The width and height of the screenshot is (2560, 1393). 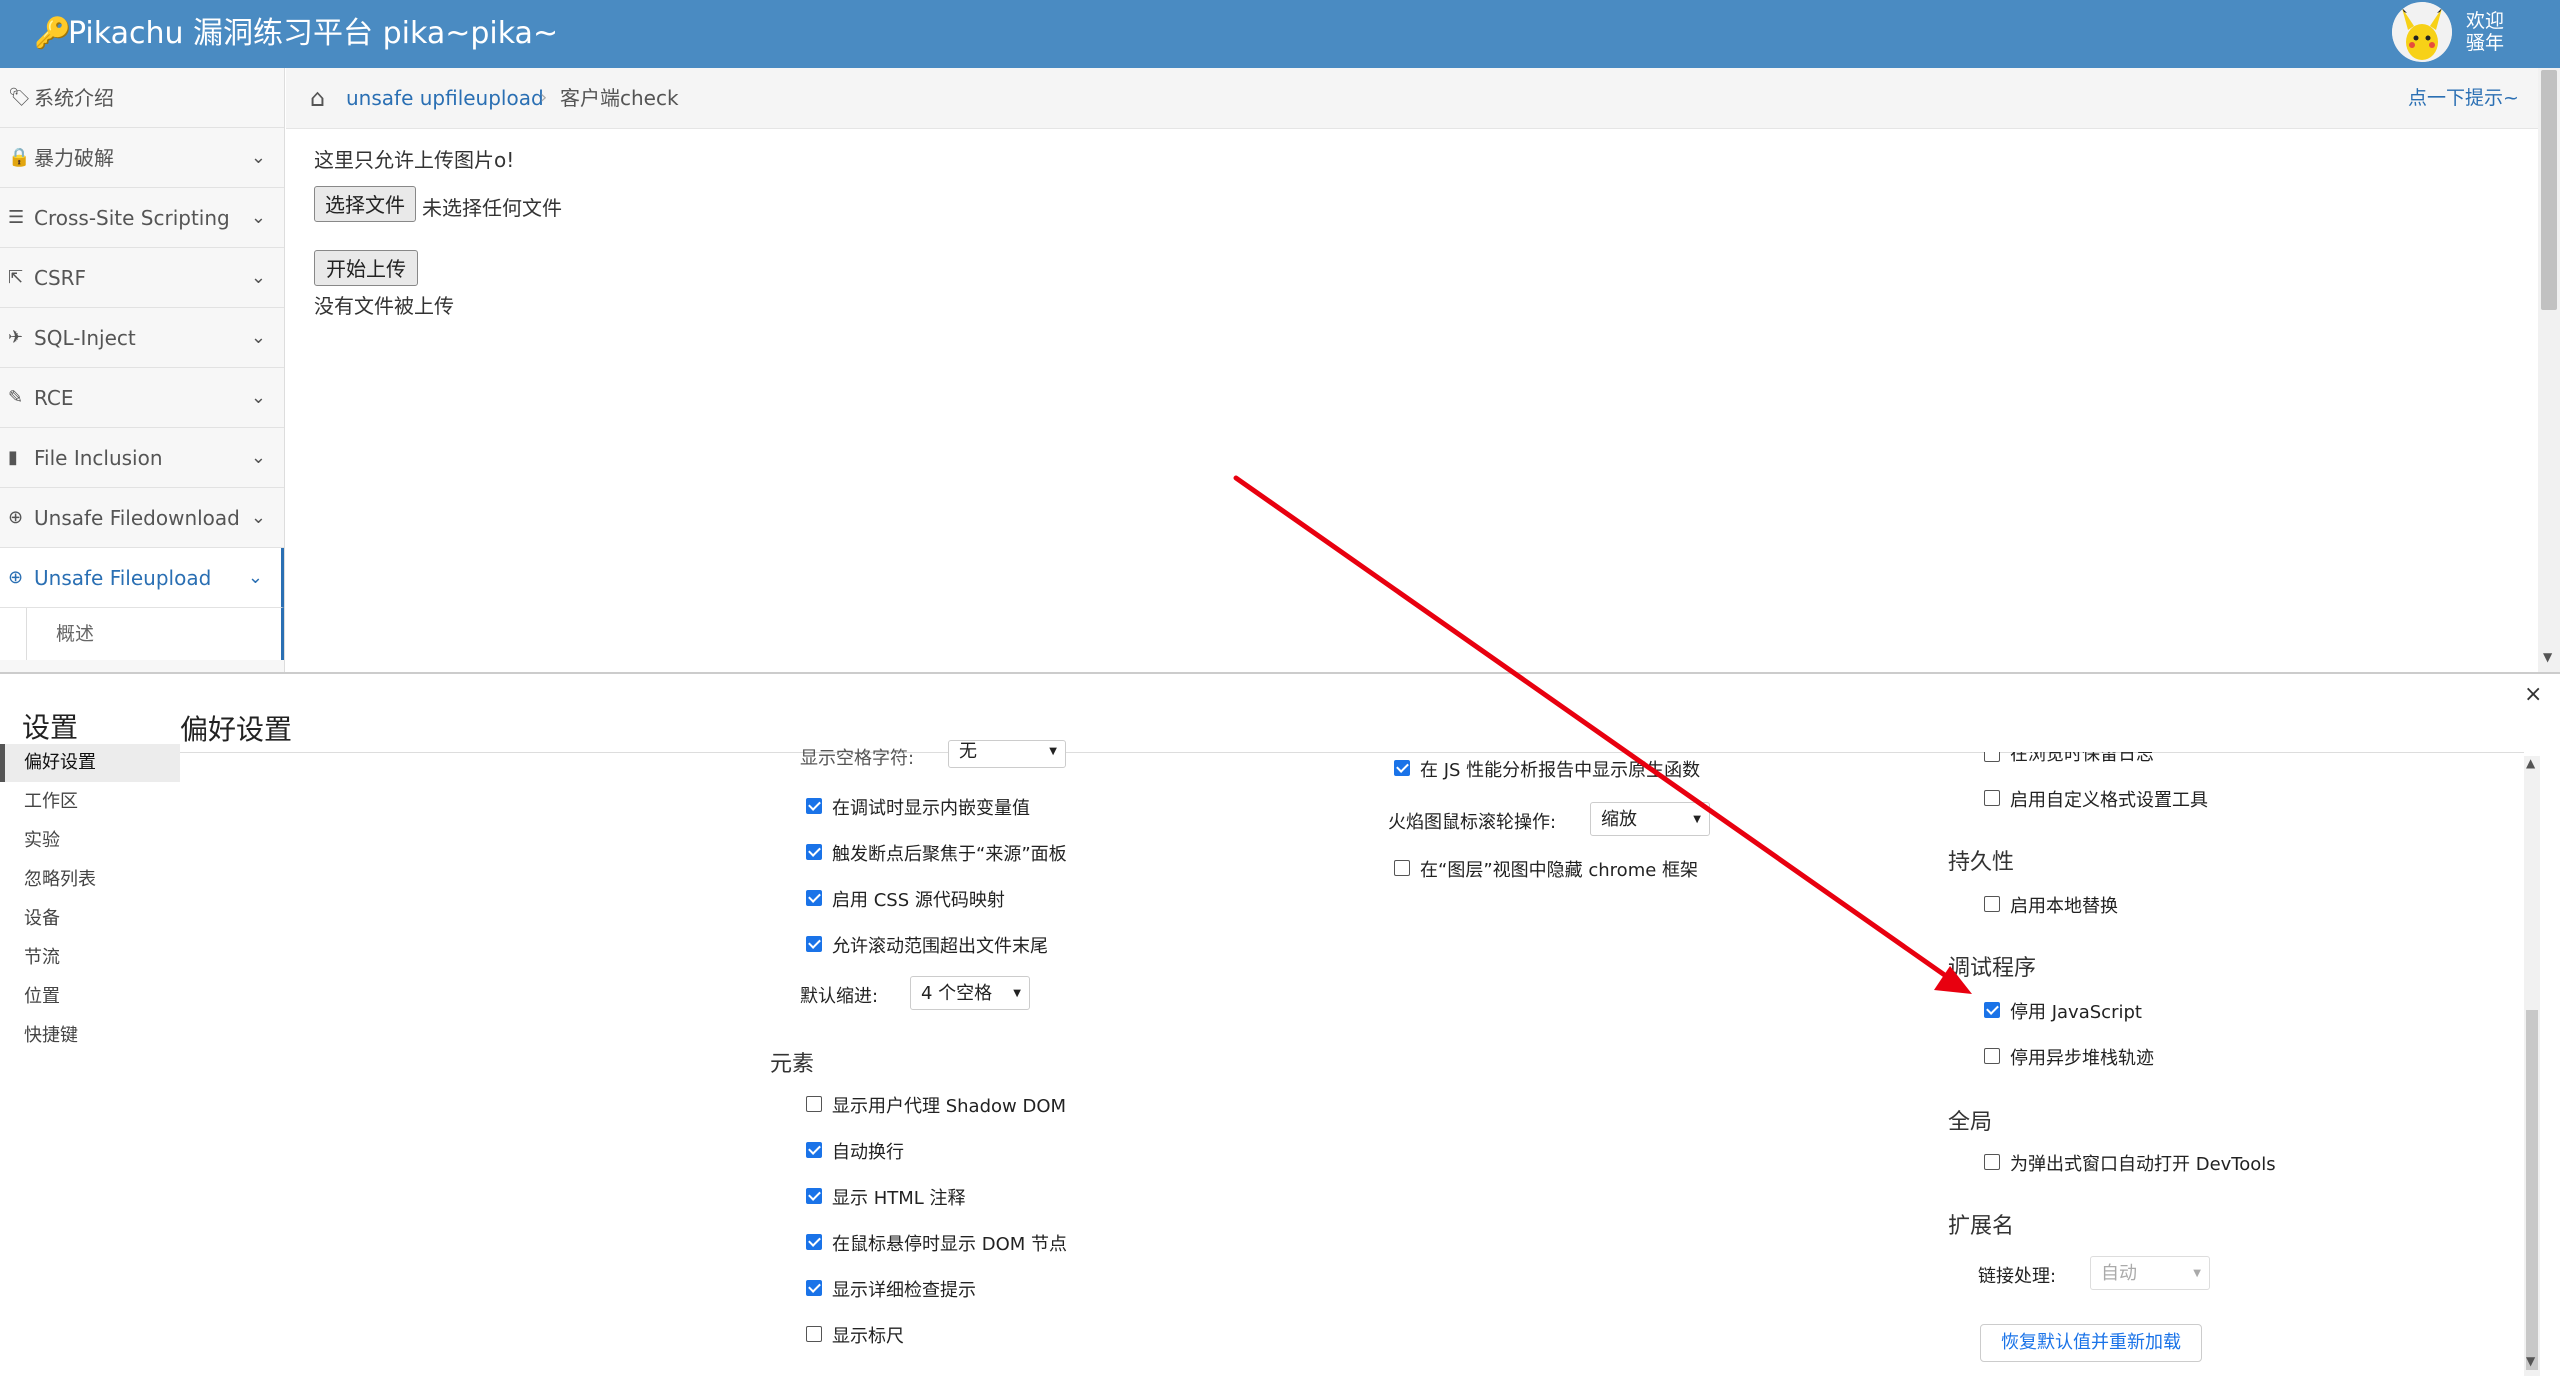 What do you see at coordinates (142, 278) in the screenshot?
I see `sidebar-item-csrf: ⇱ CSRF ⌄` at bounding box center [142, 278].